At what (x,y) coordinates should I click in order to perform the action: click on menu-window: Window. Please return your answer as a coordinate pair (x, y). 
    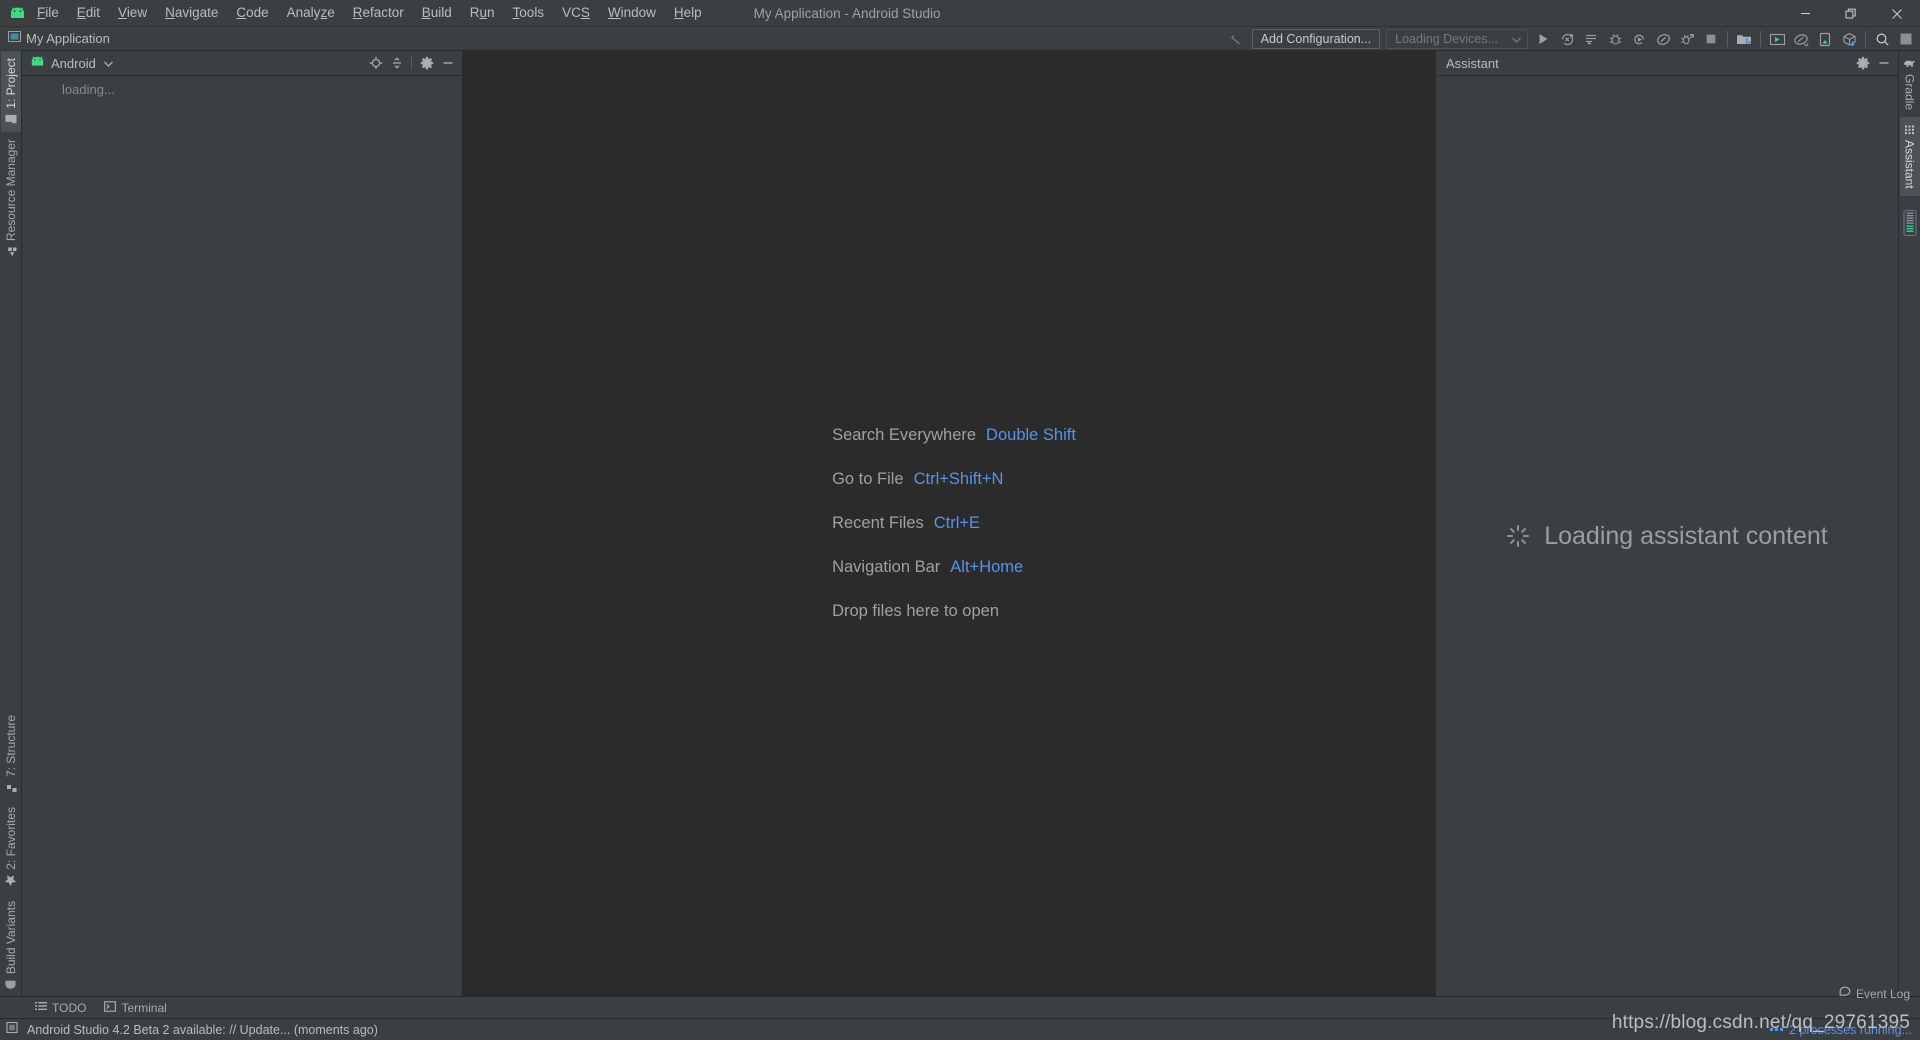
    Looking at the image, I should click on (632, 13).